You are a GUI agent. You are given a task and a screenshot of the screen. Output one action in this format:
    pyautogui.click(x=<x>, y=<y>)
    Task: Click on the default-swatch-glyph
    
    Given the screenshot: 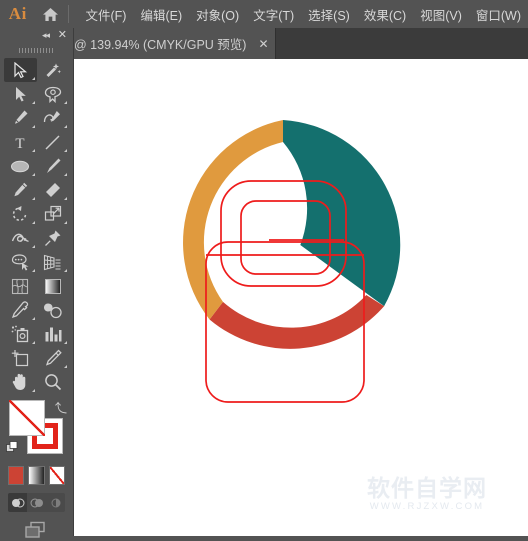 What is the action you would take?
    pyautogui.click(x=12, y=447)
    